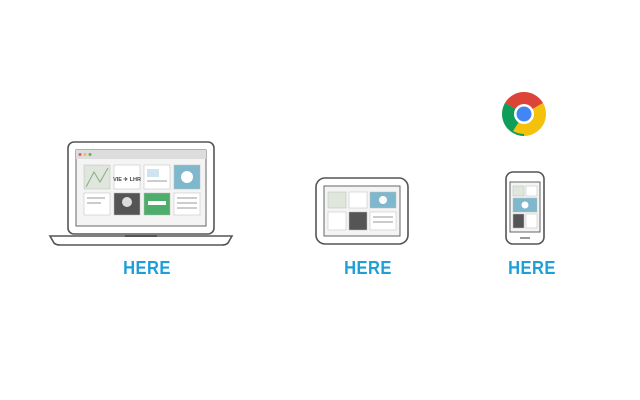 This screenshot has width=640, height=400. What do you see at coordinates (524, 114) in the screenshot?
I see `chrome-logo-icon` at bounding box center [524, 114].